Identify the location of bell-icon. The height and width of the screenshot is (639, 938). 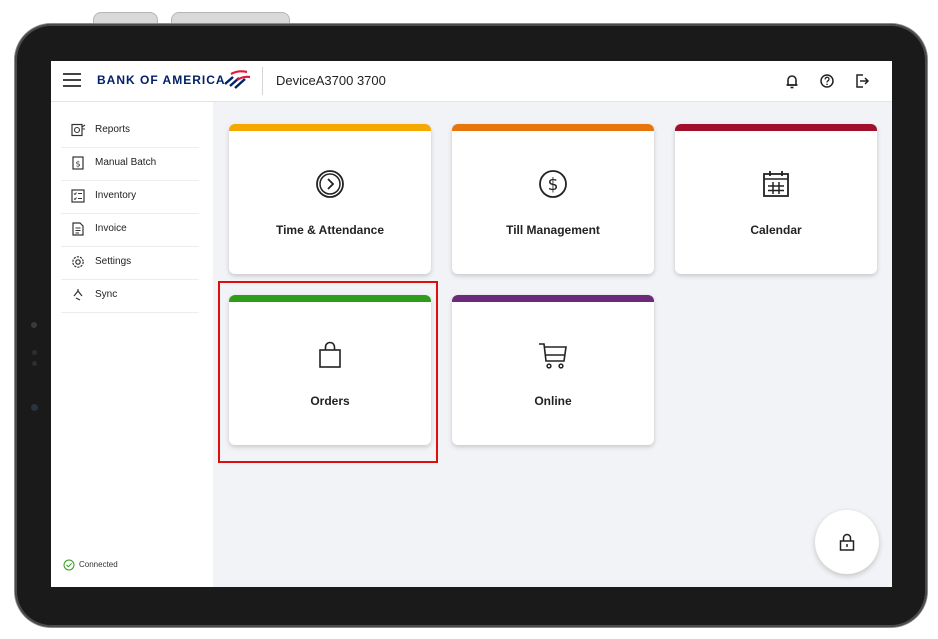
(792, 81).